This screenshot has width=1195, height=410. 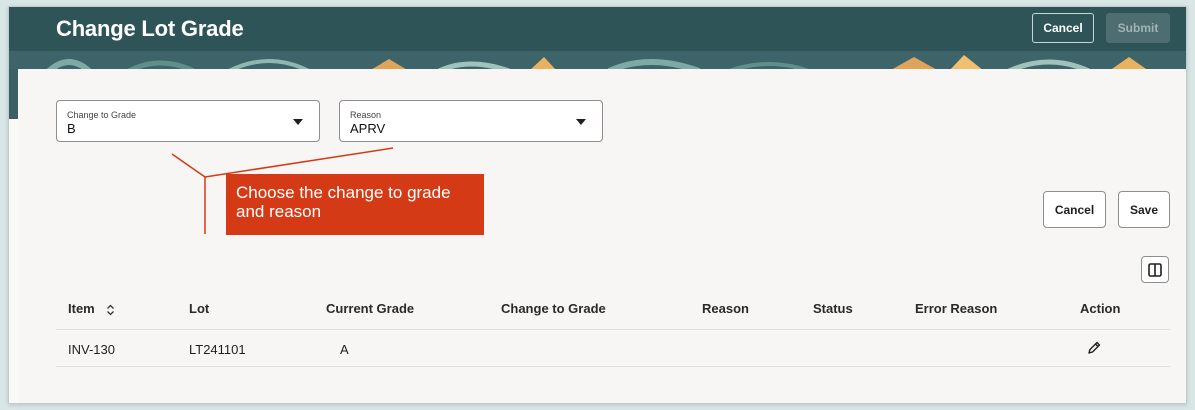 I want to click on column-header-change-to-grade: Change to Grade, so click(x=553, y=308).